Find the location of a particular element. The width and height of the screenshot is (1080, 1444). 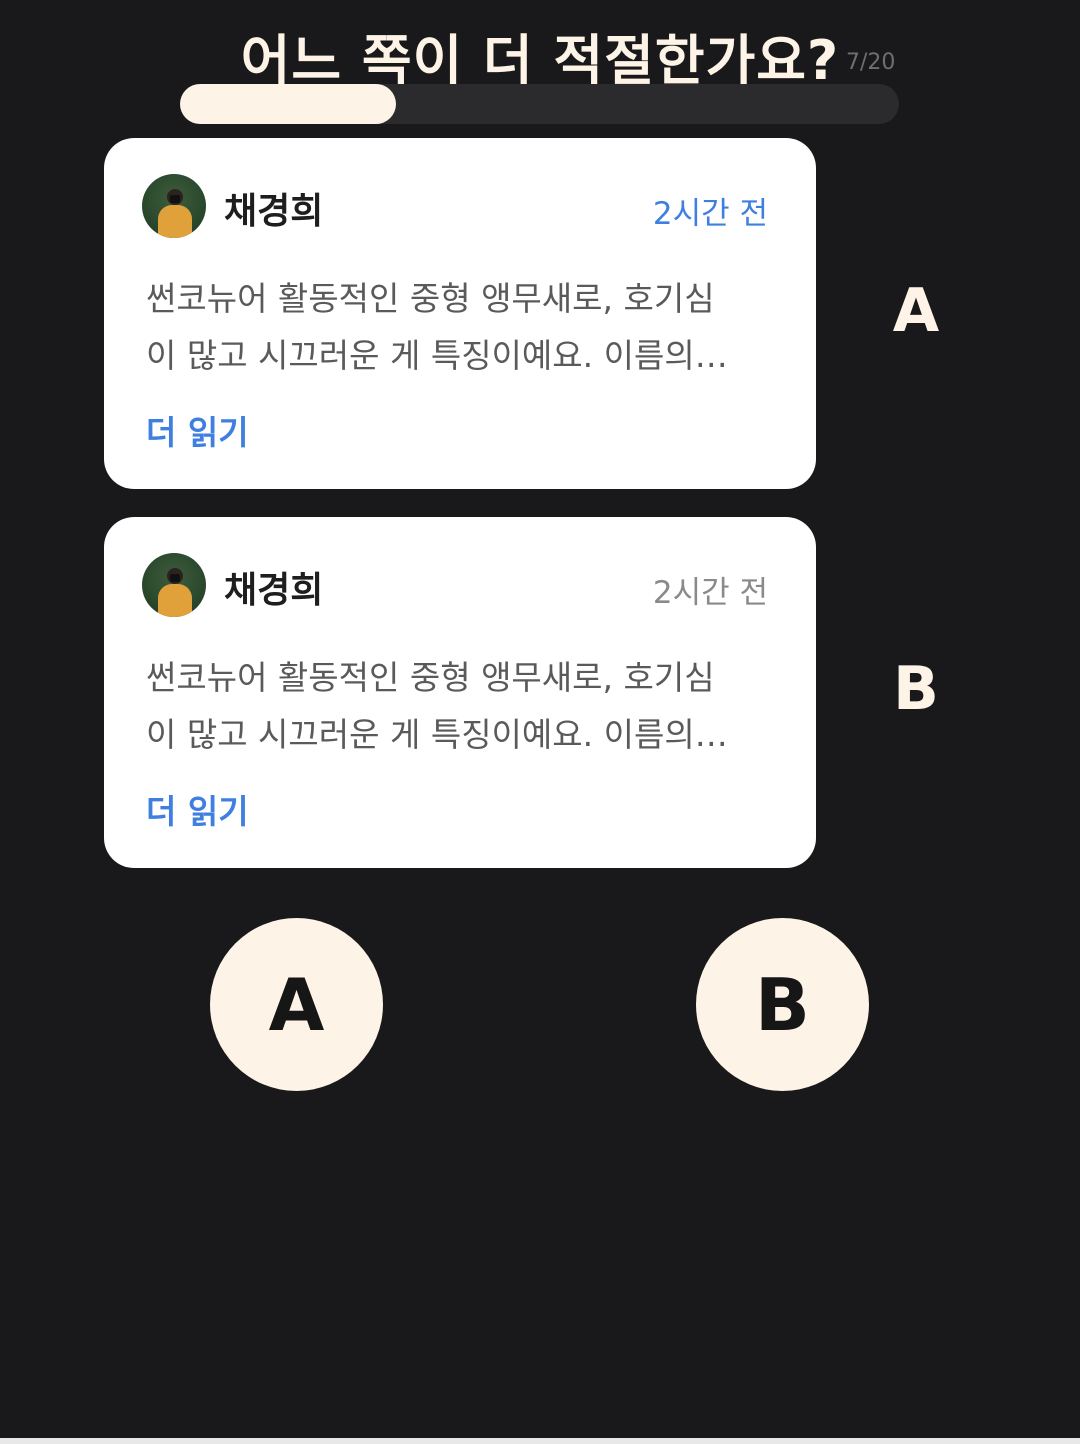

side-label-b: B is located at coordinates (916, 689).